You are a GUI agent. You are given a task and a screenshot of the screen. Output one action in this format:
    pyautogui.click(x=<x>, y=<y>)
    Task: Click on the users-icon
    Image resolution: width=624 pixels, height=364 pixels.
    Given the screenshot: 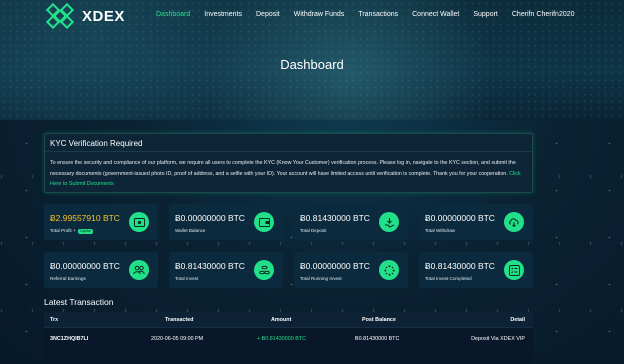 What is the action you would take?
    pyautogui.click(x=139, y=270)
    